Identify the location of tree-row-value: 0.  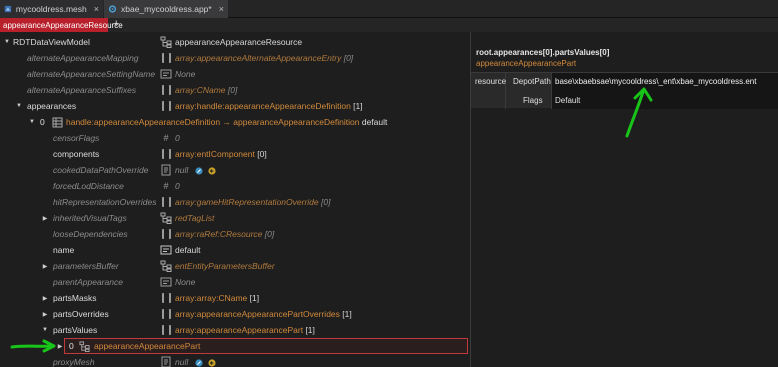
(177, 138).